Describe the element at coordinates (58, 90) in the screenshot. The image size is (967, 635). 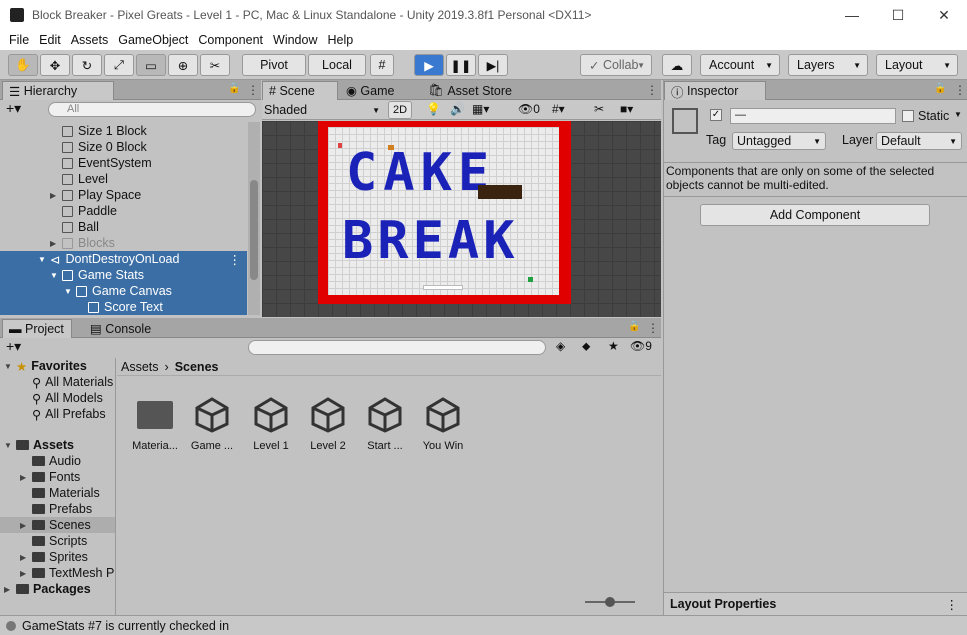
I see `tab-hierarchy: ☰ Hierarchy` at that location.